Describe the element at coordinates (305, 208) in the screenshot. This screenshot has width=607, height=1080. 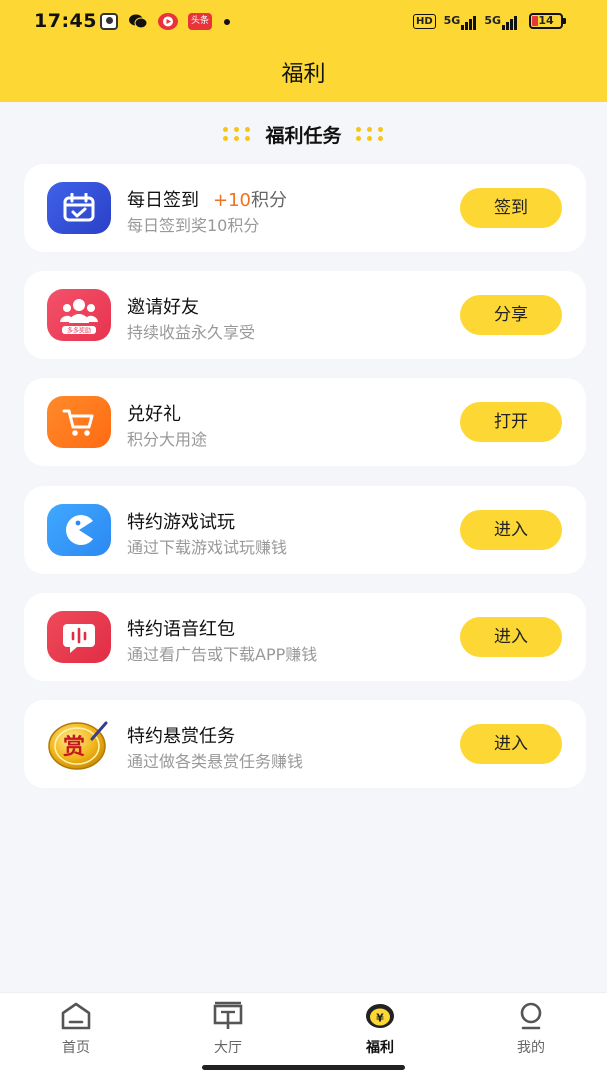
I see `task-card-daily-checkin: 每日签到 +10积分 每日签到奖10积分 签到` at that location.